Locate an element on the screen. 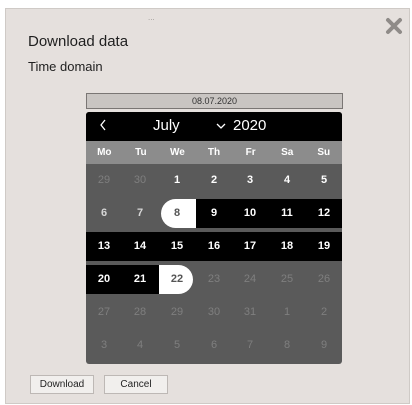 This screenshot has height=405, width=412. dialog-title: Download data is located at coordinates (78, 41).